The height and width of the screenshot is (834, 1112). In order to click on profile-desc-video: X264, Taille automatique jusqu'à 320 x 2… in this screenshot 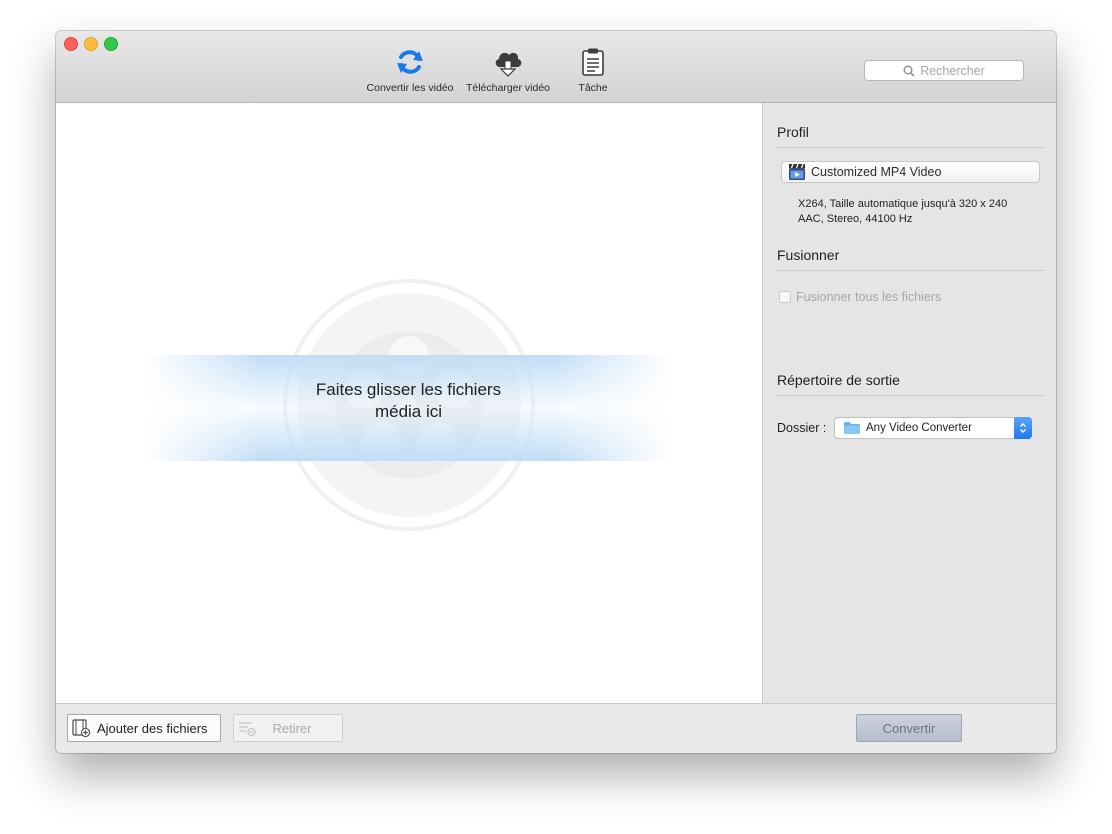, I will do `click(903, 204)`.